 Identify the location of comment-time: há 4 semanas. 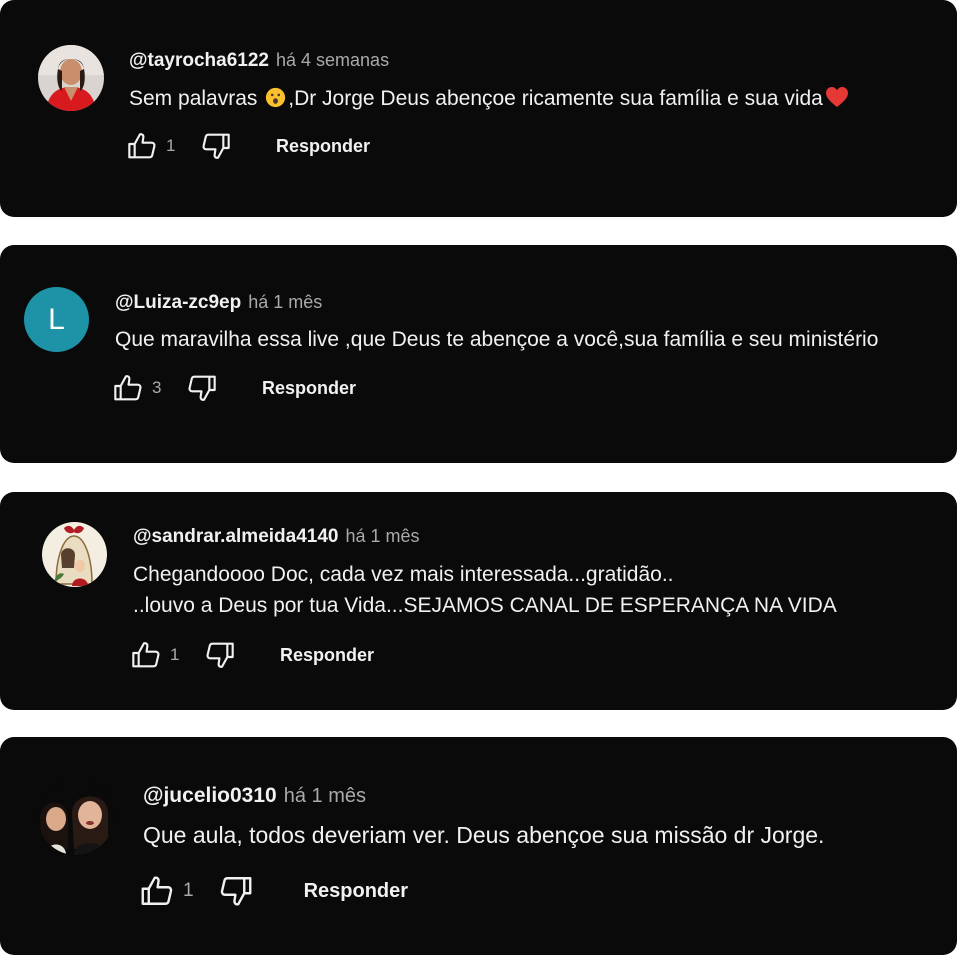
(332, 60).